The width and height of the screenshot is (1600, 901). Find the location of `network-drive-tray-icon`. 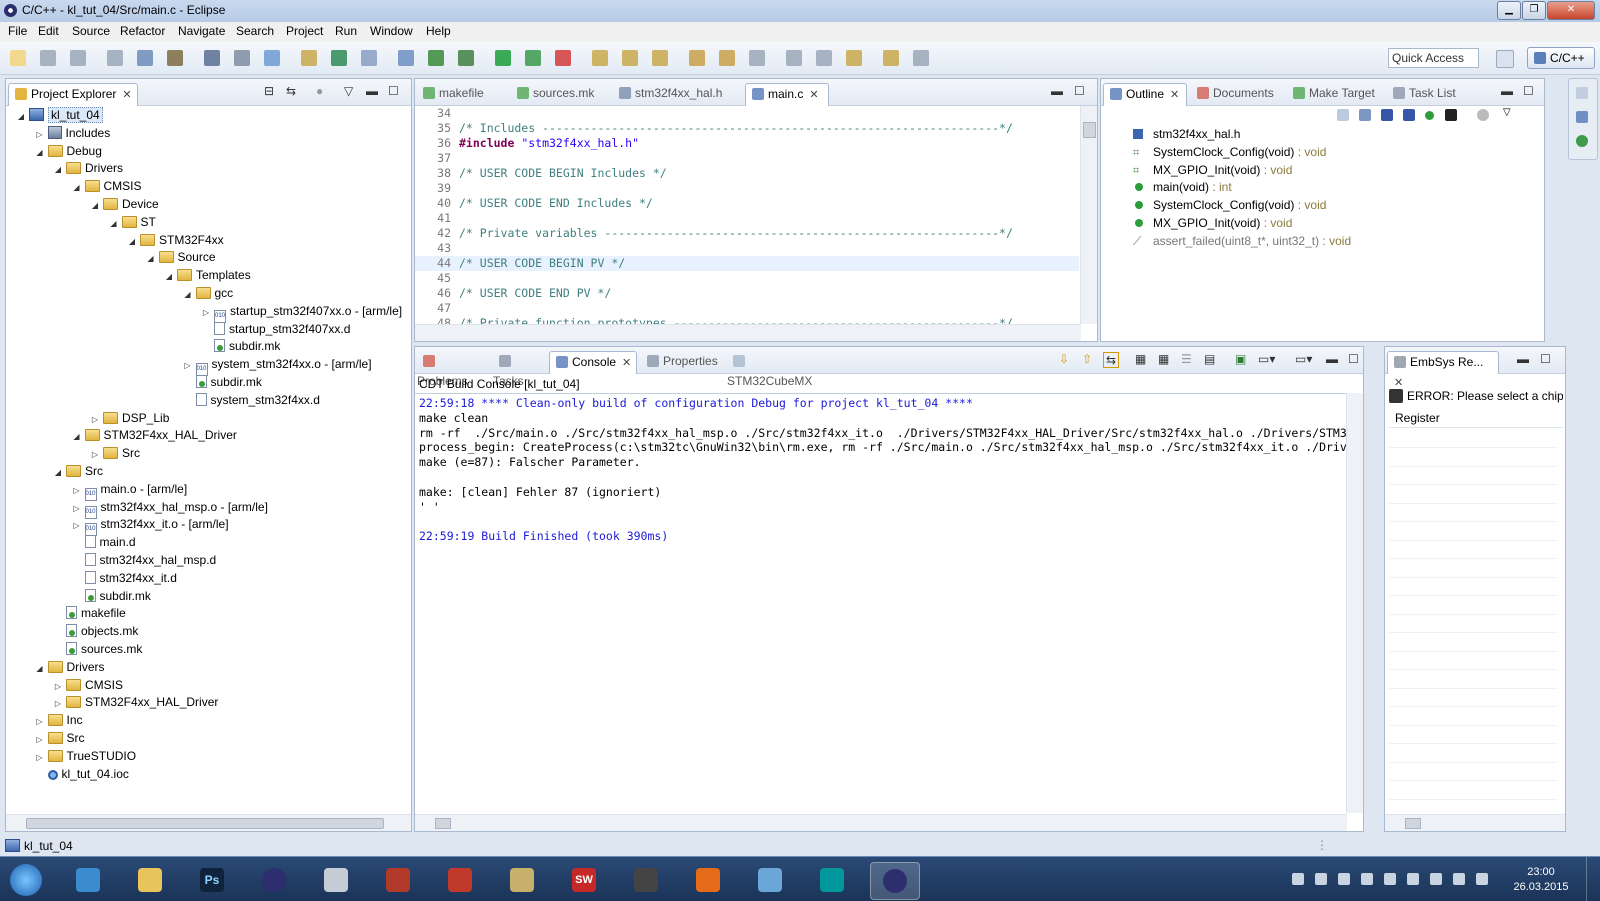

network-drive-tray-icon is located at coordinates (1321, 879).